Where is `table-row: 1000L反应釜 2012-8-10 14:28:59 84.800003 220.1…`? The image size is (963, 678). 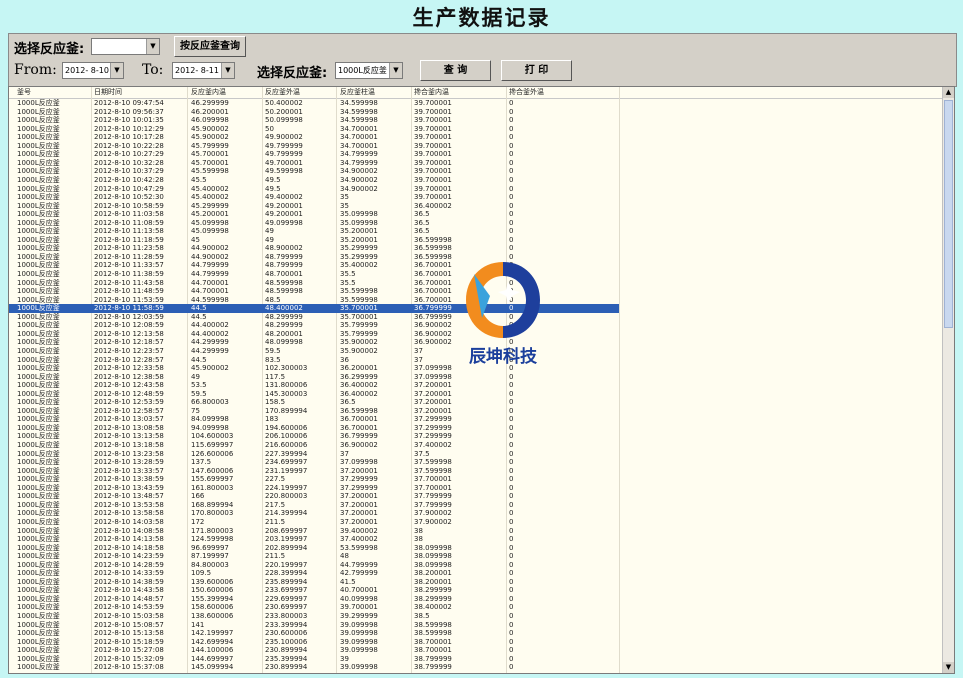 table-row: 1000L反应釜 2012-8-10 14:28:59 84.800003 220.1… is located at coordinates (476, 565).